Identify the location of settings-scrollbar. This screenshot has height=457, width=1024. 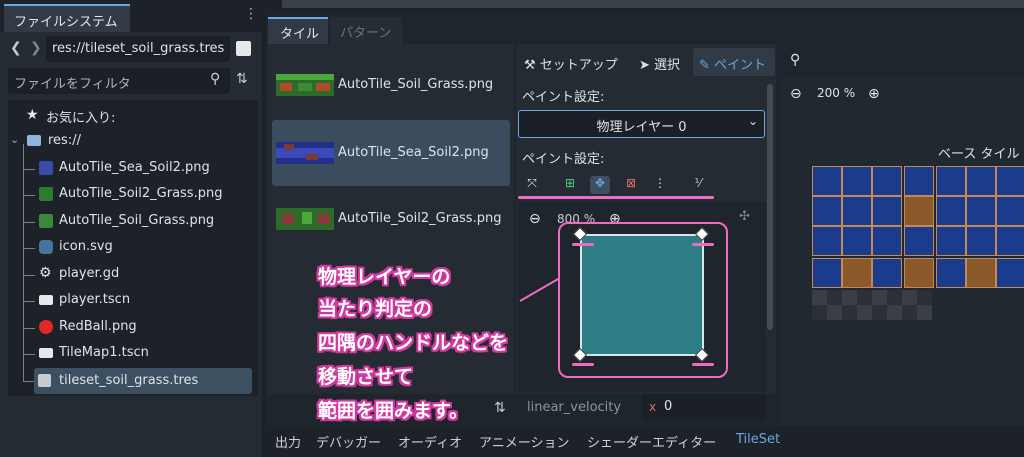
(770, 207).